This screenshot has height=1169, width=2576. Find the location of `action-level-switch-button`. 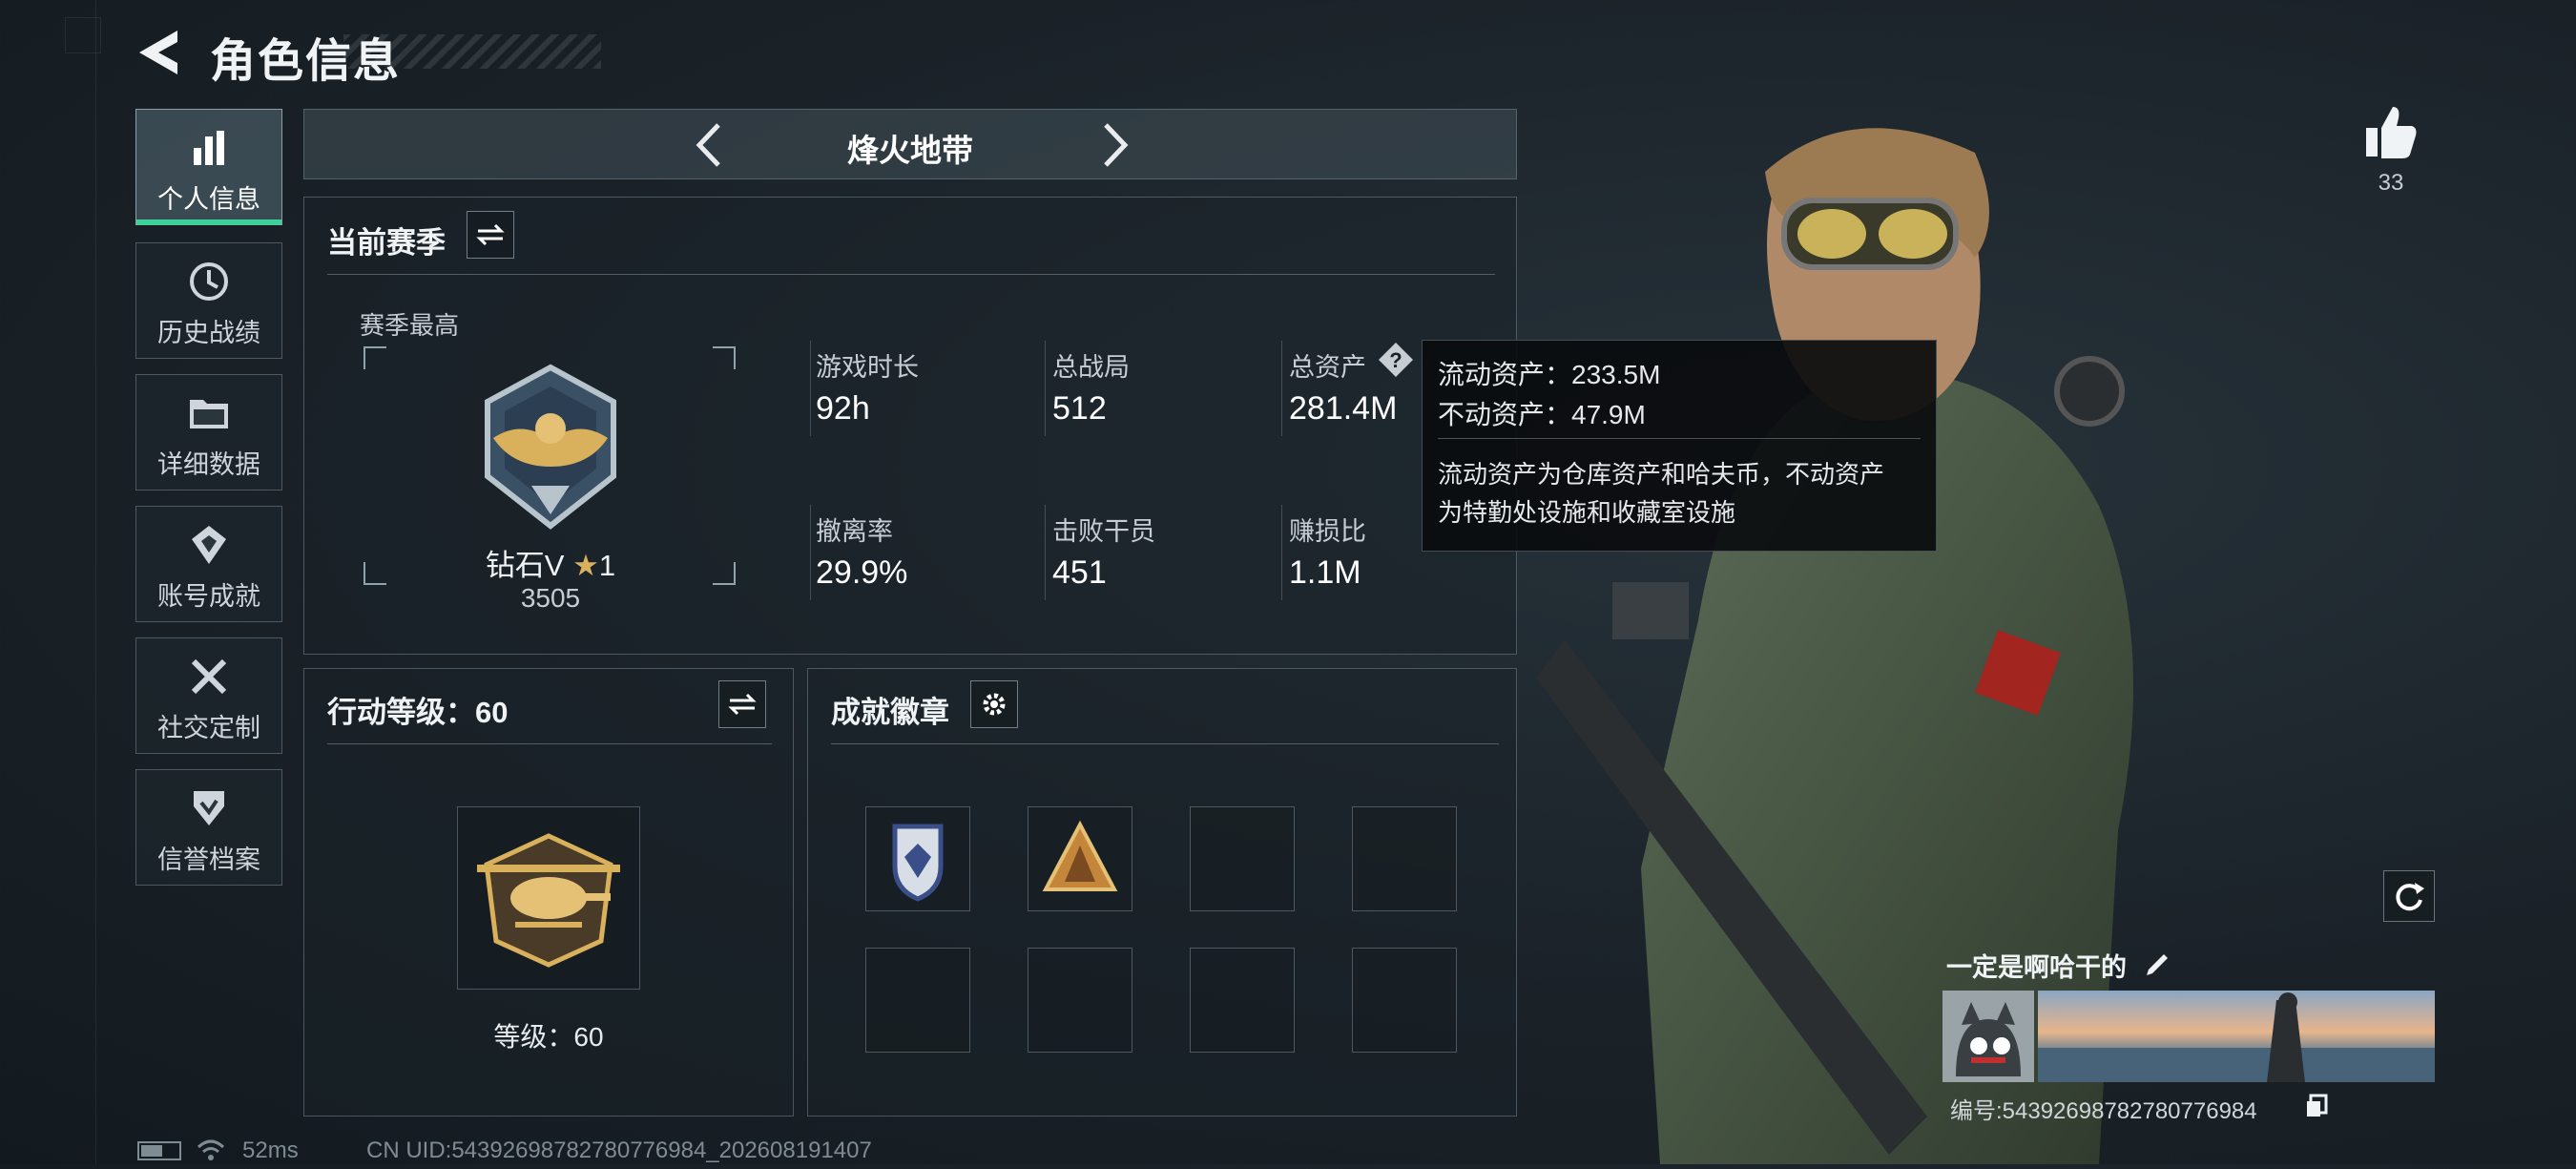

action-level-switch-button is located at coordinates (742, 704).